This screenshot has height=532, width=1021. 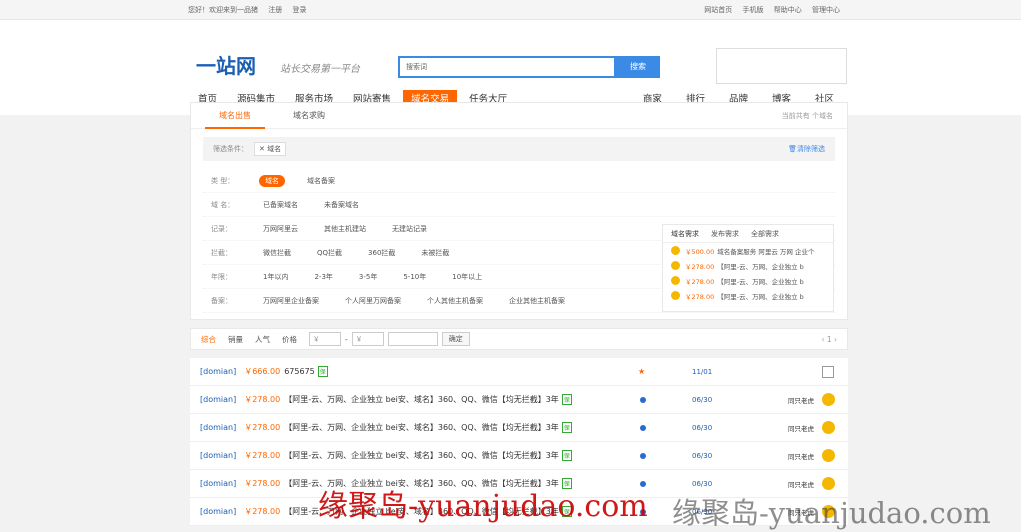 What do you see at coordinates (325, 339) in the screenshot?
I see `price-min-input: ￥` at bounding box center [325, 339].